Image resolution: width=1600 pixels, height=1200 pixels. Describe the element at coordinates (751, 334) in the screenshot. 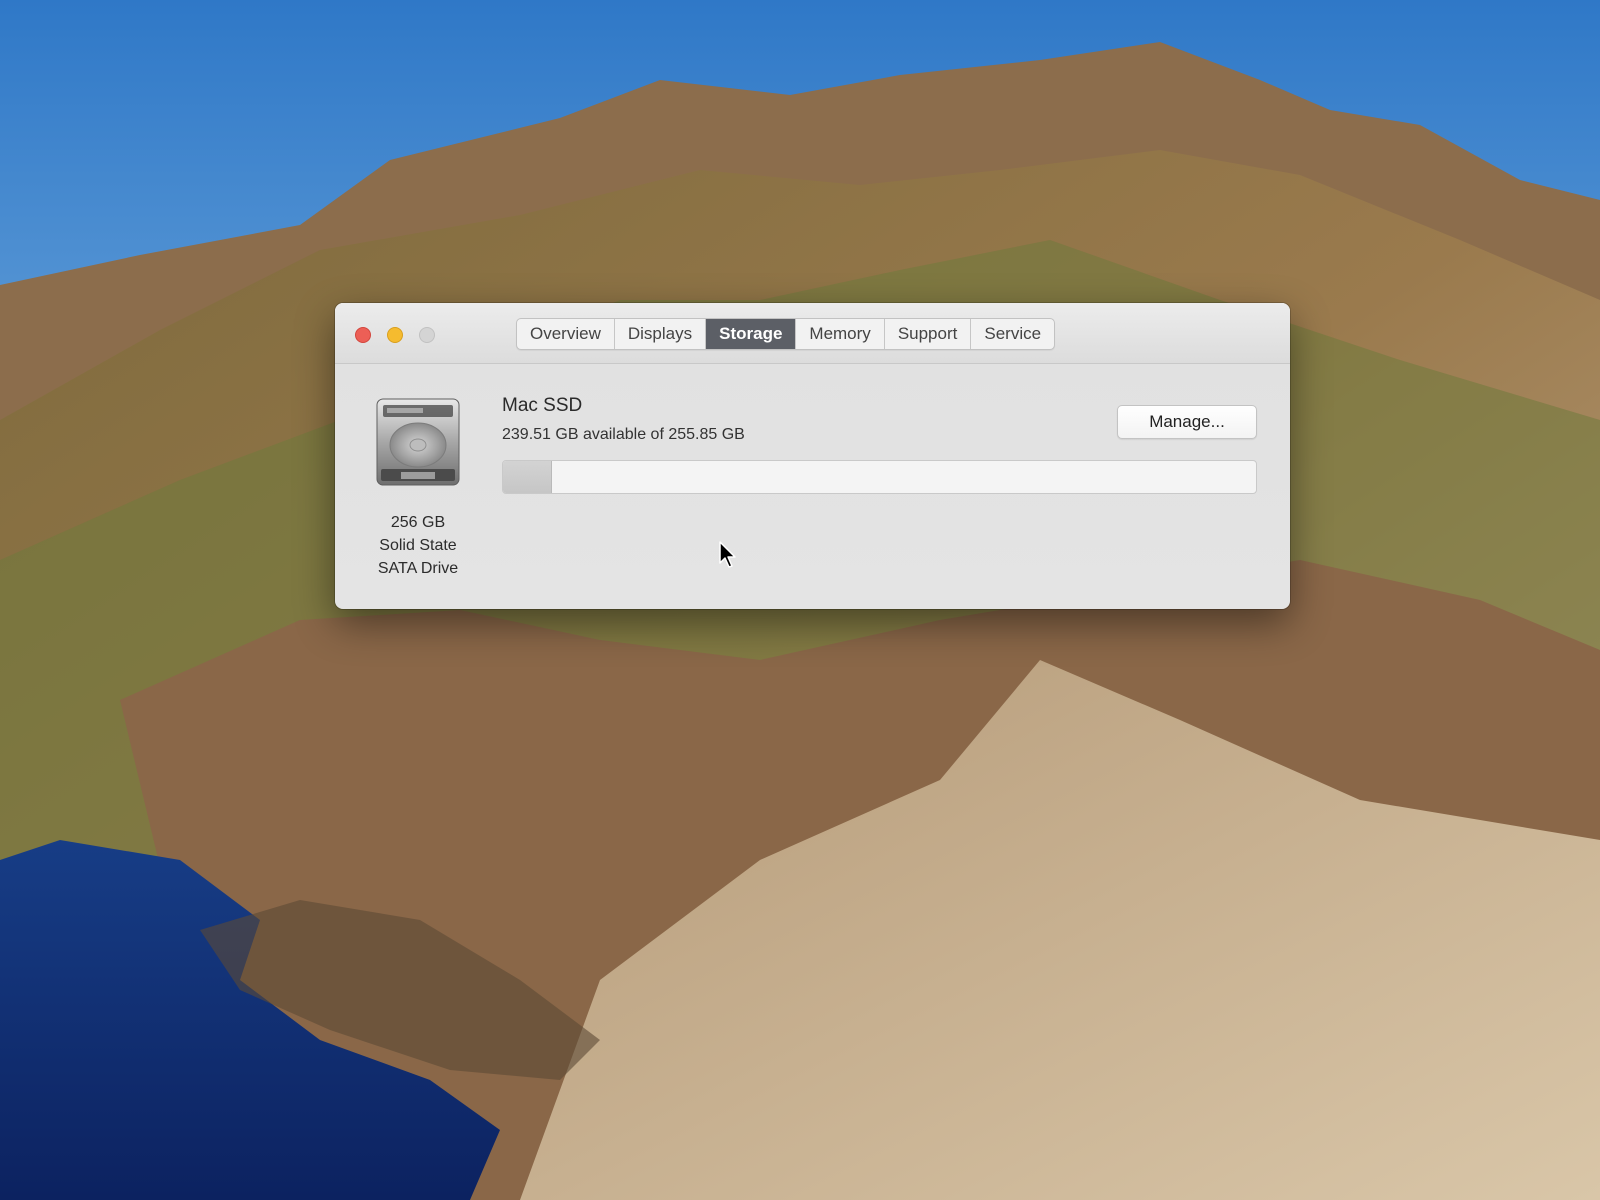

I see `tab-storage: Storage` at that location.